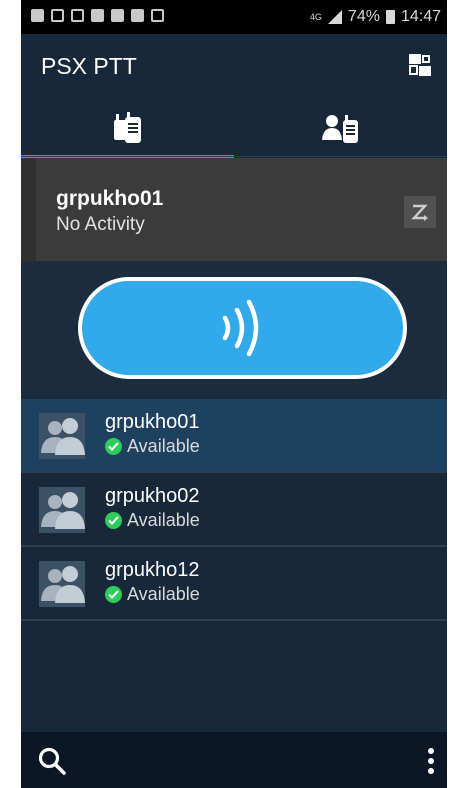 This screenshot has width=468, height=788. I want to click on status-indicators: 4G 74% 14:47, so click(375, 17).